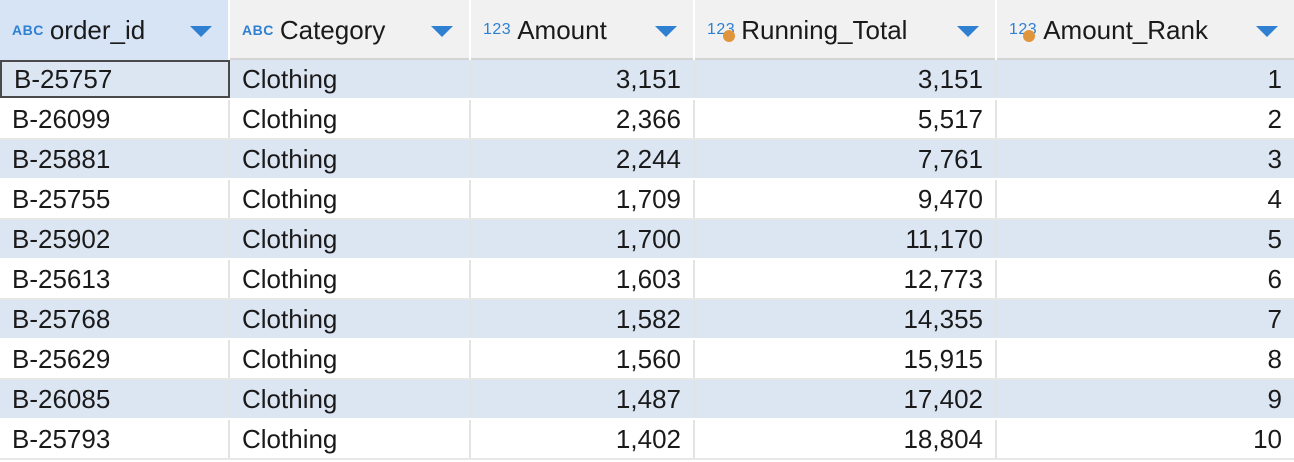 This screenshot has width=1294, height=462. I want to click on cell-running-total: 3,151, so click(846, 79).